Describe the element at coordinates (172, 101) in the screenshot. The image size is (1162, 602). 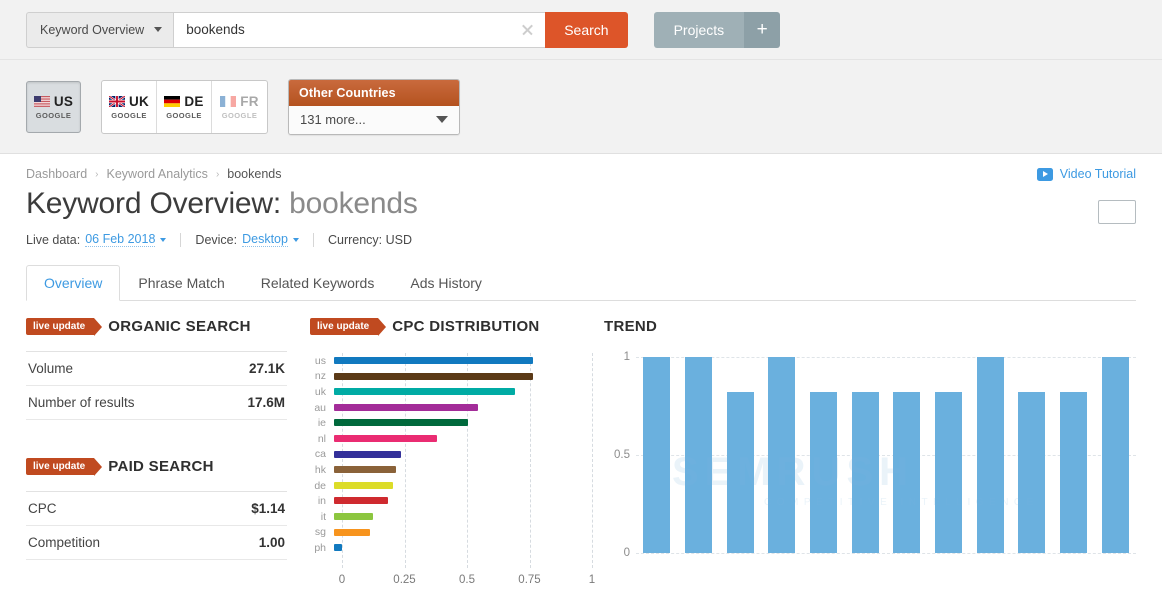
I see `flag-de-icon` at that location.